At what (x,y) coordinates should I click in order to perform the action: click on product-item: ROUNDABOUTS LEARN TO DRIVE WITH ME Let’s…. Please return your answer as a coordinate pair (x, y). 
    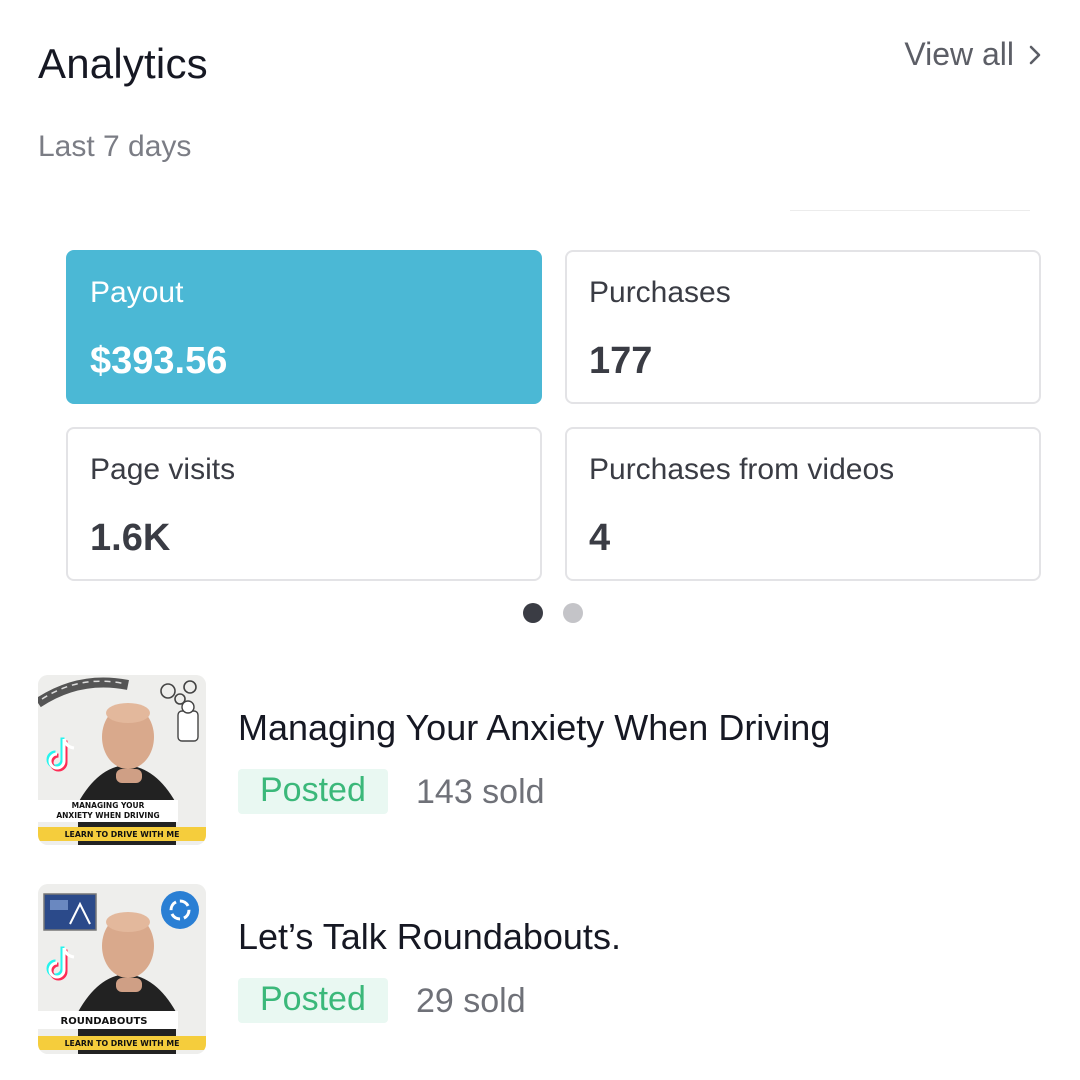
    Looking at the image, I should click on (543, 969).